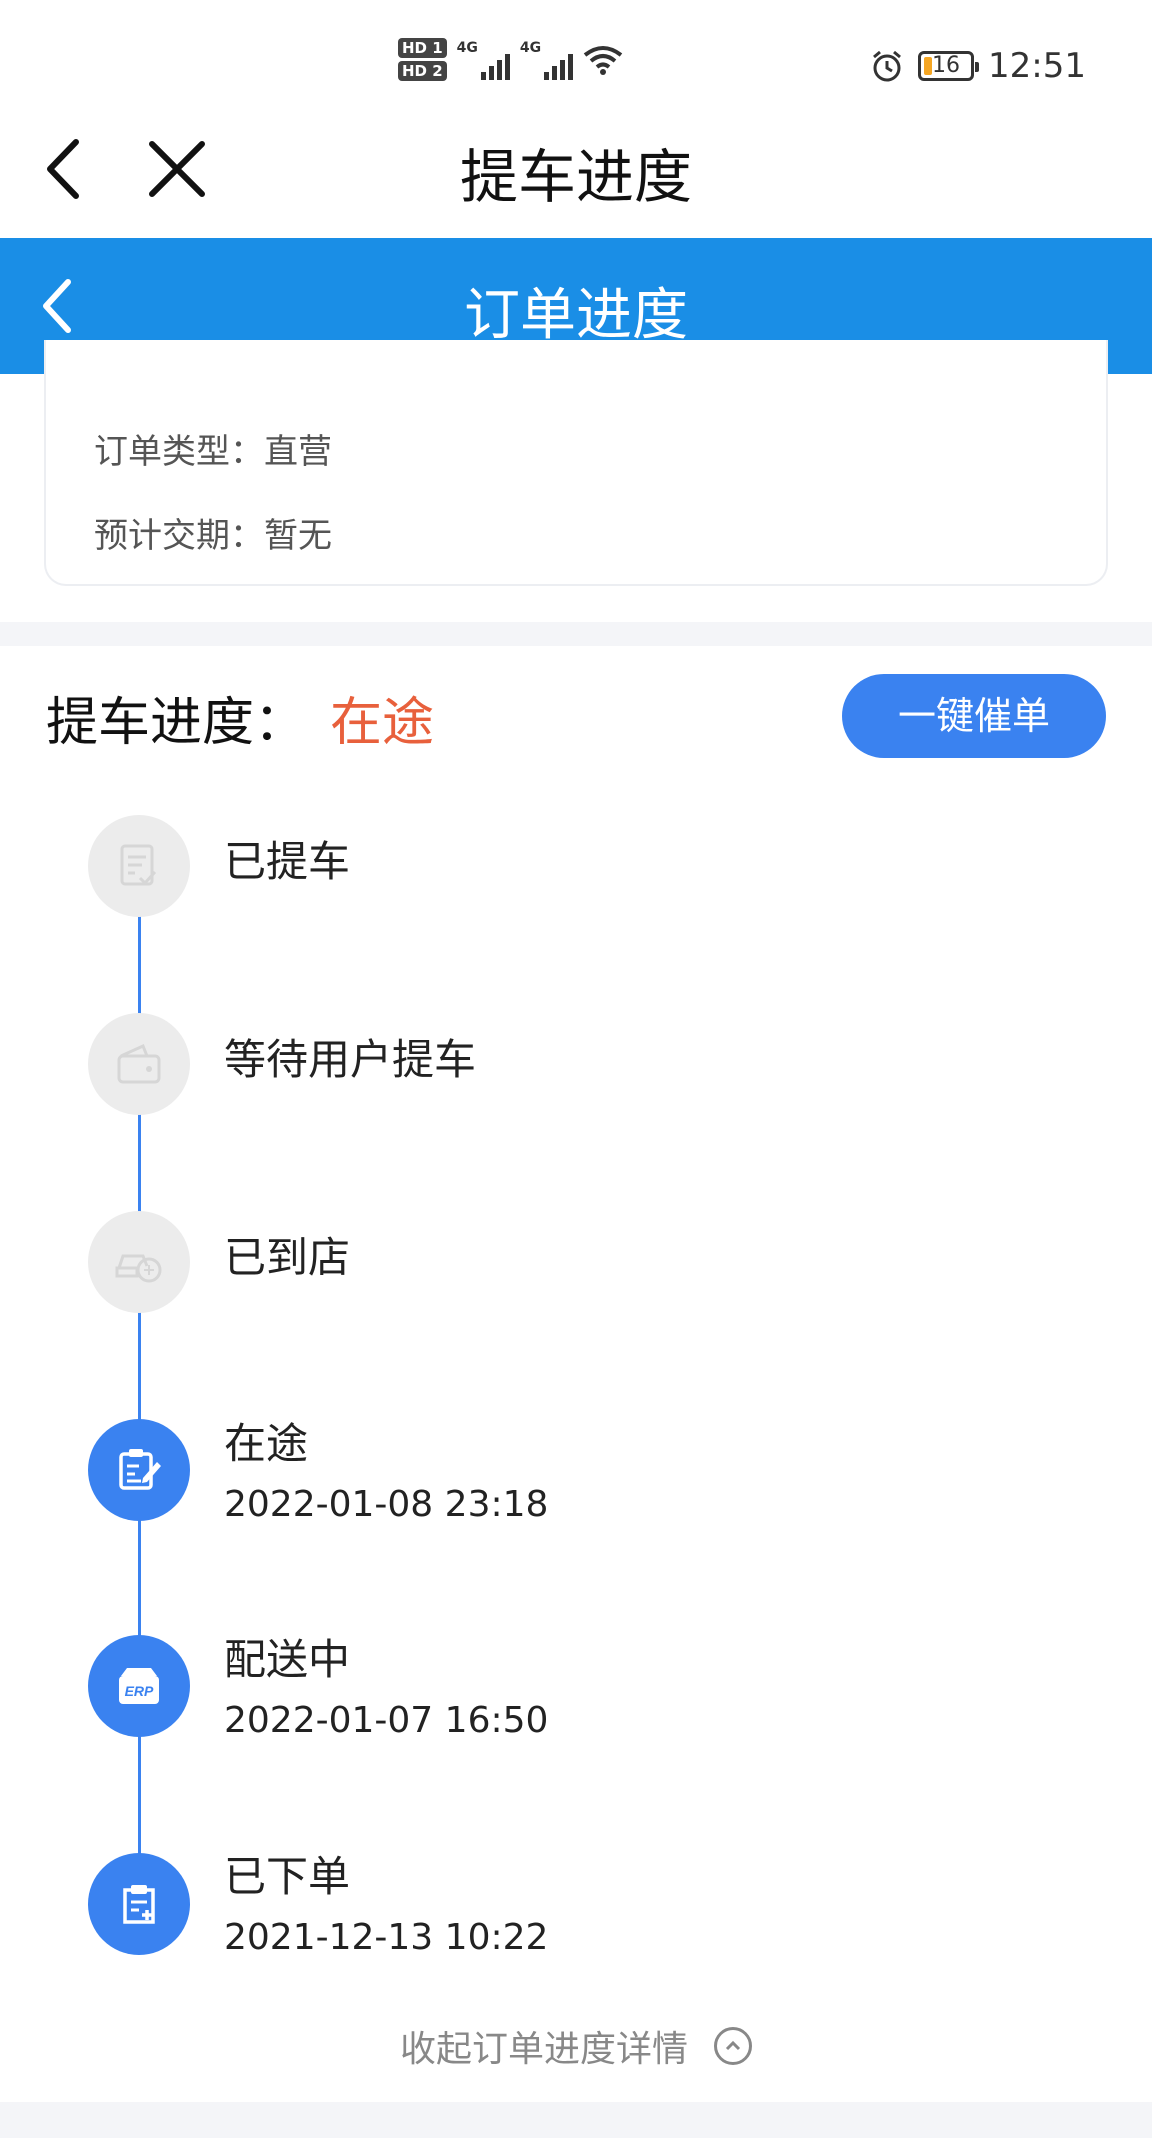 The image size is (1152, 2138). What do you see at coordinates (266, 1443) in the screenshot?
I see `step-title: 在途` at bounding box center [266, 1443].